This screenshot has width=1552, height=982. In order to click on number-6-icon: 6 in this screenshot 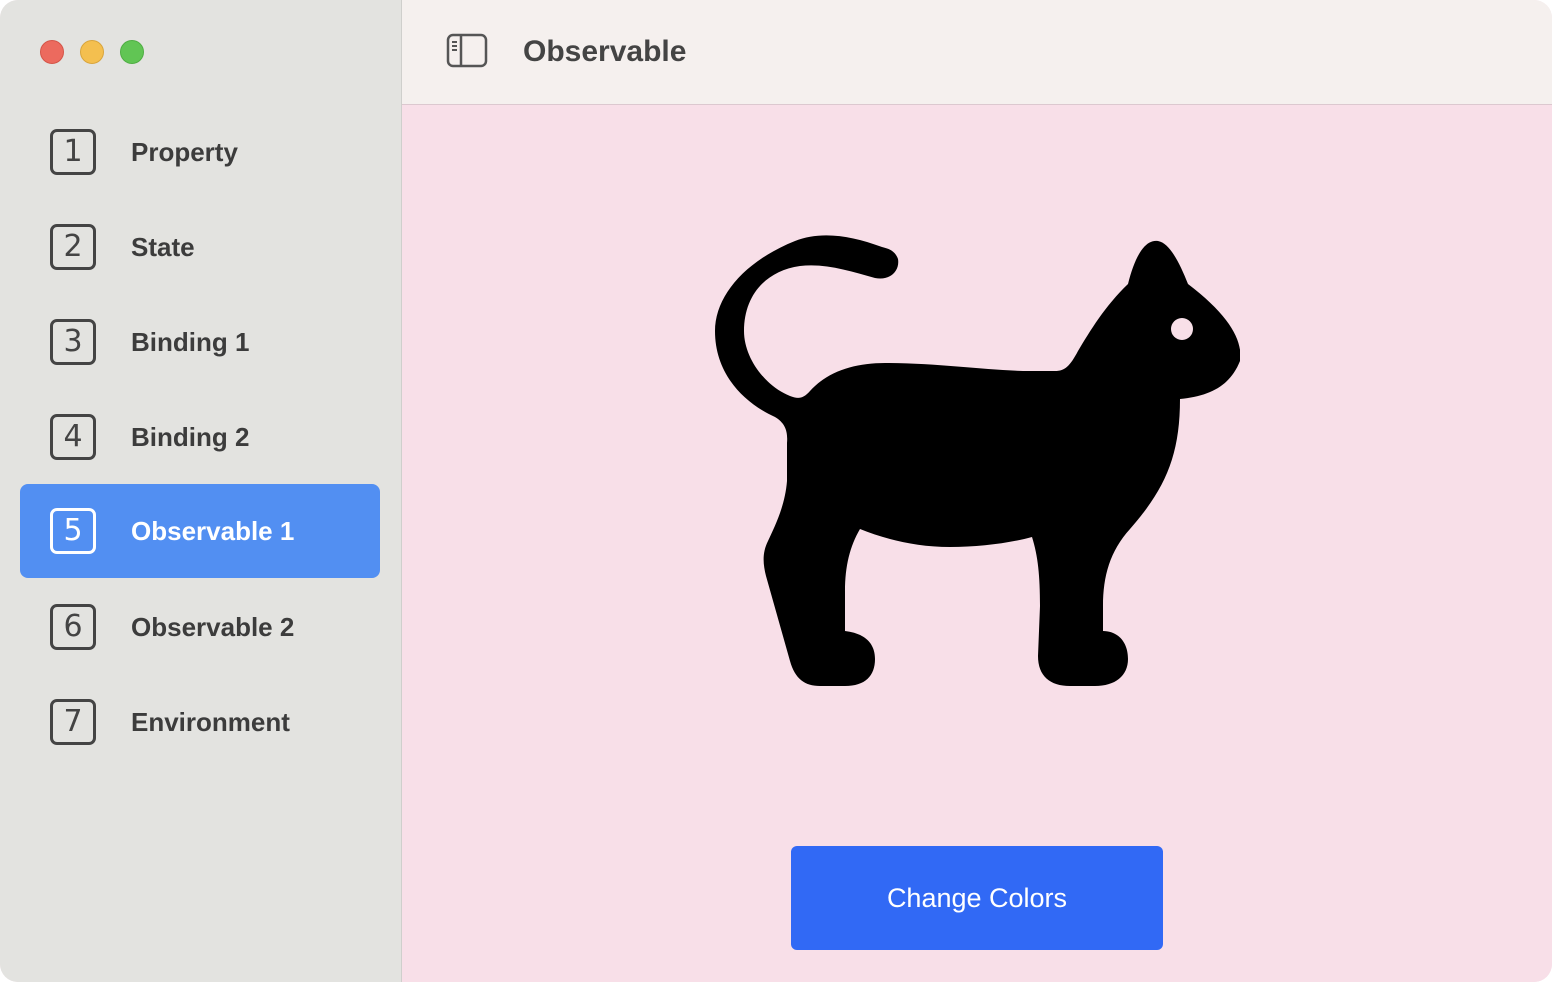, I will do `click(73, 627)`.